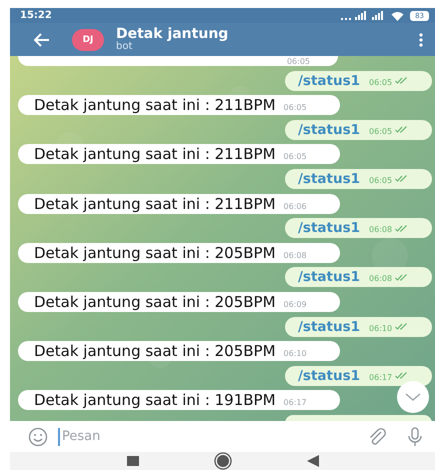  What do you see at coordinates (173, 34) in the screenshot?
I see `chat-title: Detak jantung` at bounding box center [173, 34].